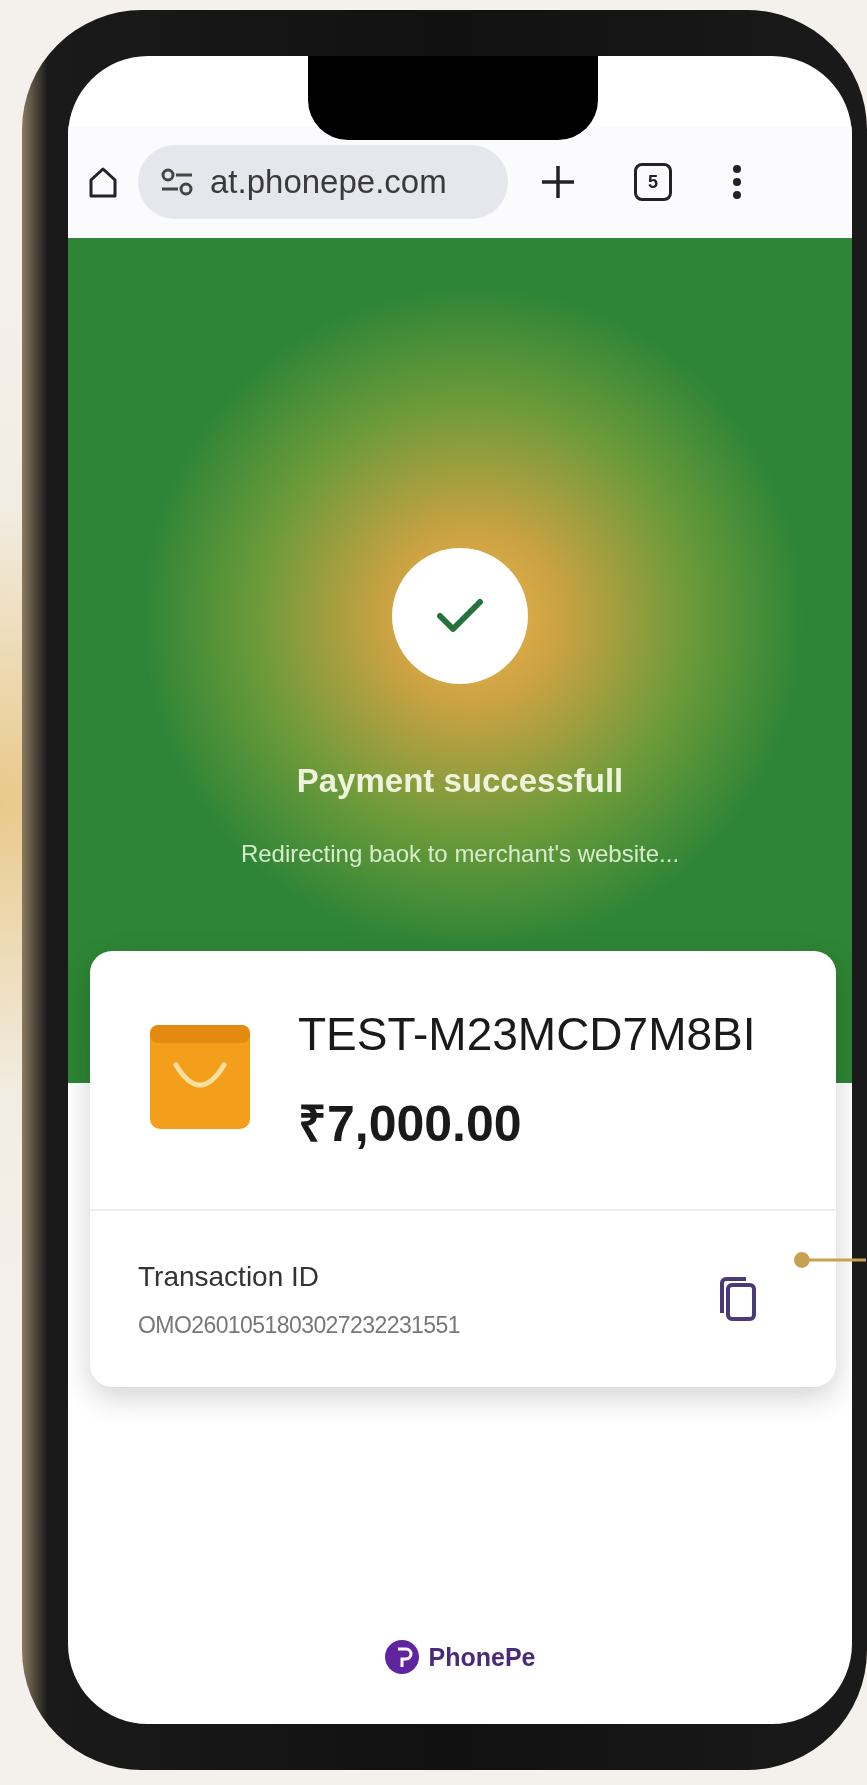 The height and width of the screenshot is (1785, 867). Describe the element at coordinates (200, 1077) in the screenshot. I see `shopping-bag-icon` at that location.